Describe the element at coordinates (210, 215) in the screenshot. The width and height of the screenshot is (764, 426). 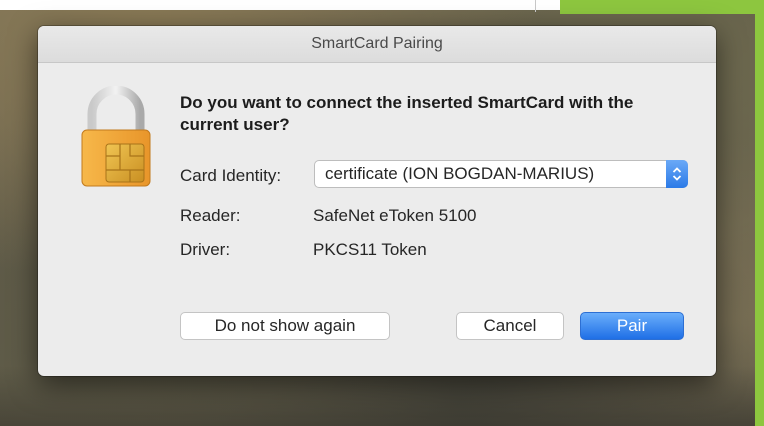
I see `reader-label: Reader:` at that location.